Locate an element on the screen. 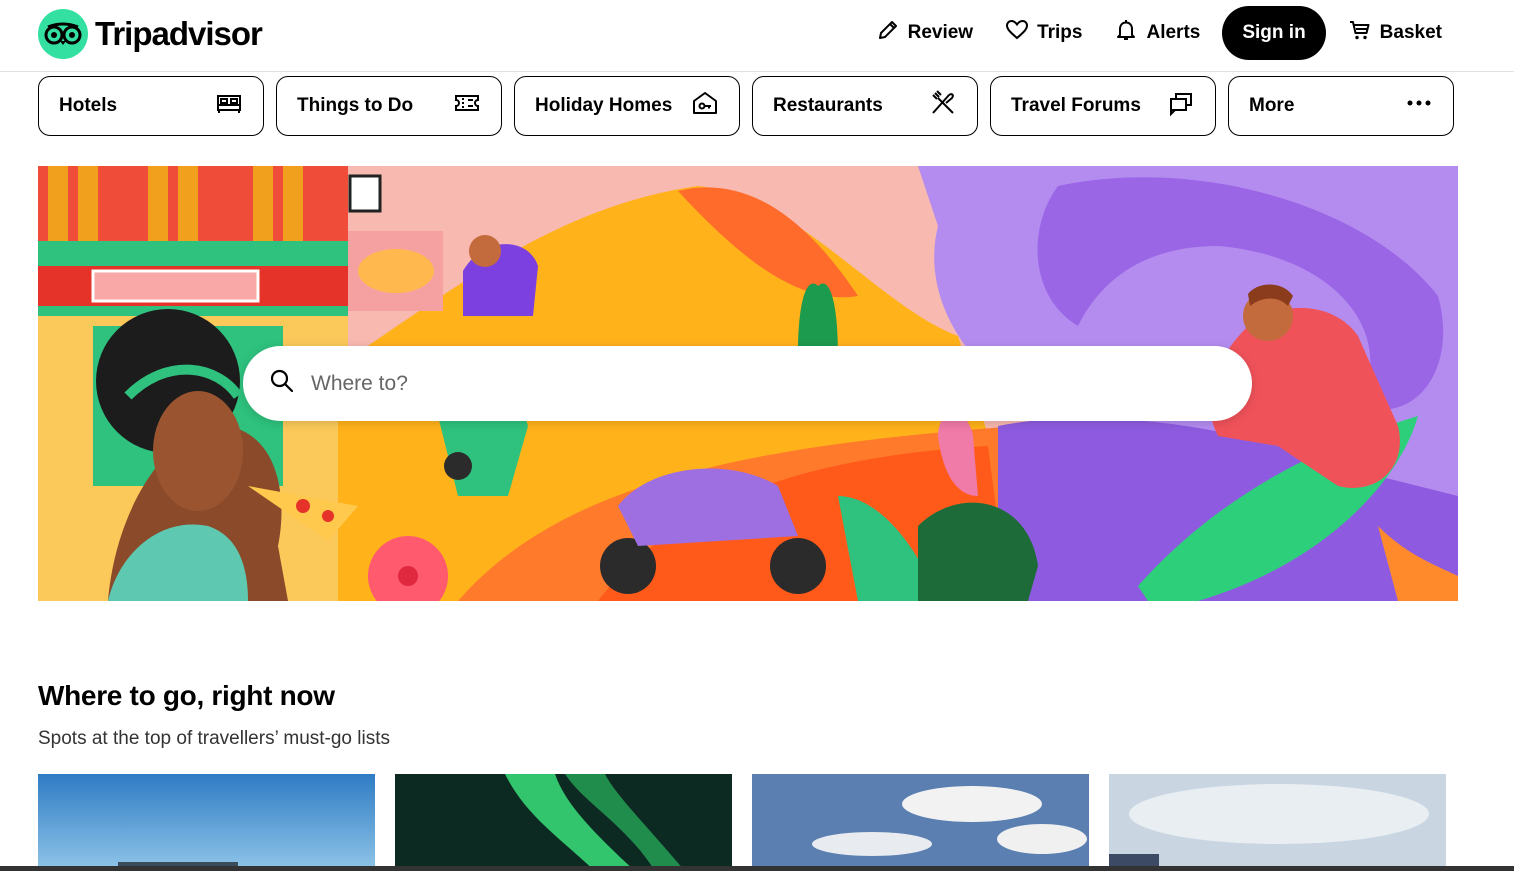 This screenshot has width=1514, height=871. bed-icon is located at coordinates (229, 106).